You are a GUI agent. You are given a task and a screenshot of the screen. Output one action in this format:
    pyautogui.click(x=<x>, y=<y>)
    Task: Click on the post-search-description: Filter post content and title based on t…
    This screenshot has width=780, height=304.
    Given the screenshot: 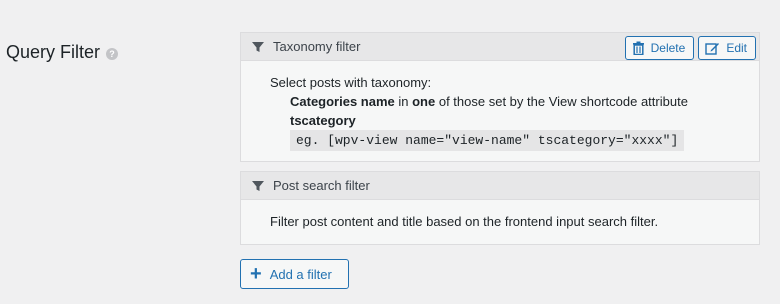 What is the action you would take?
    pyautogui.click(x=464, y=221)
    